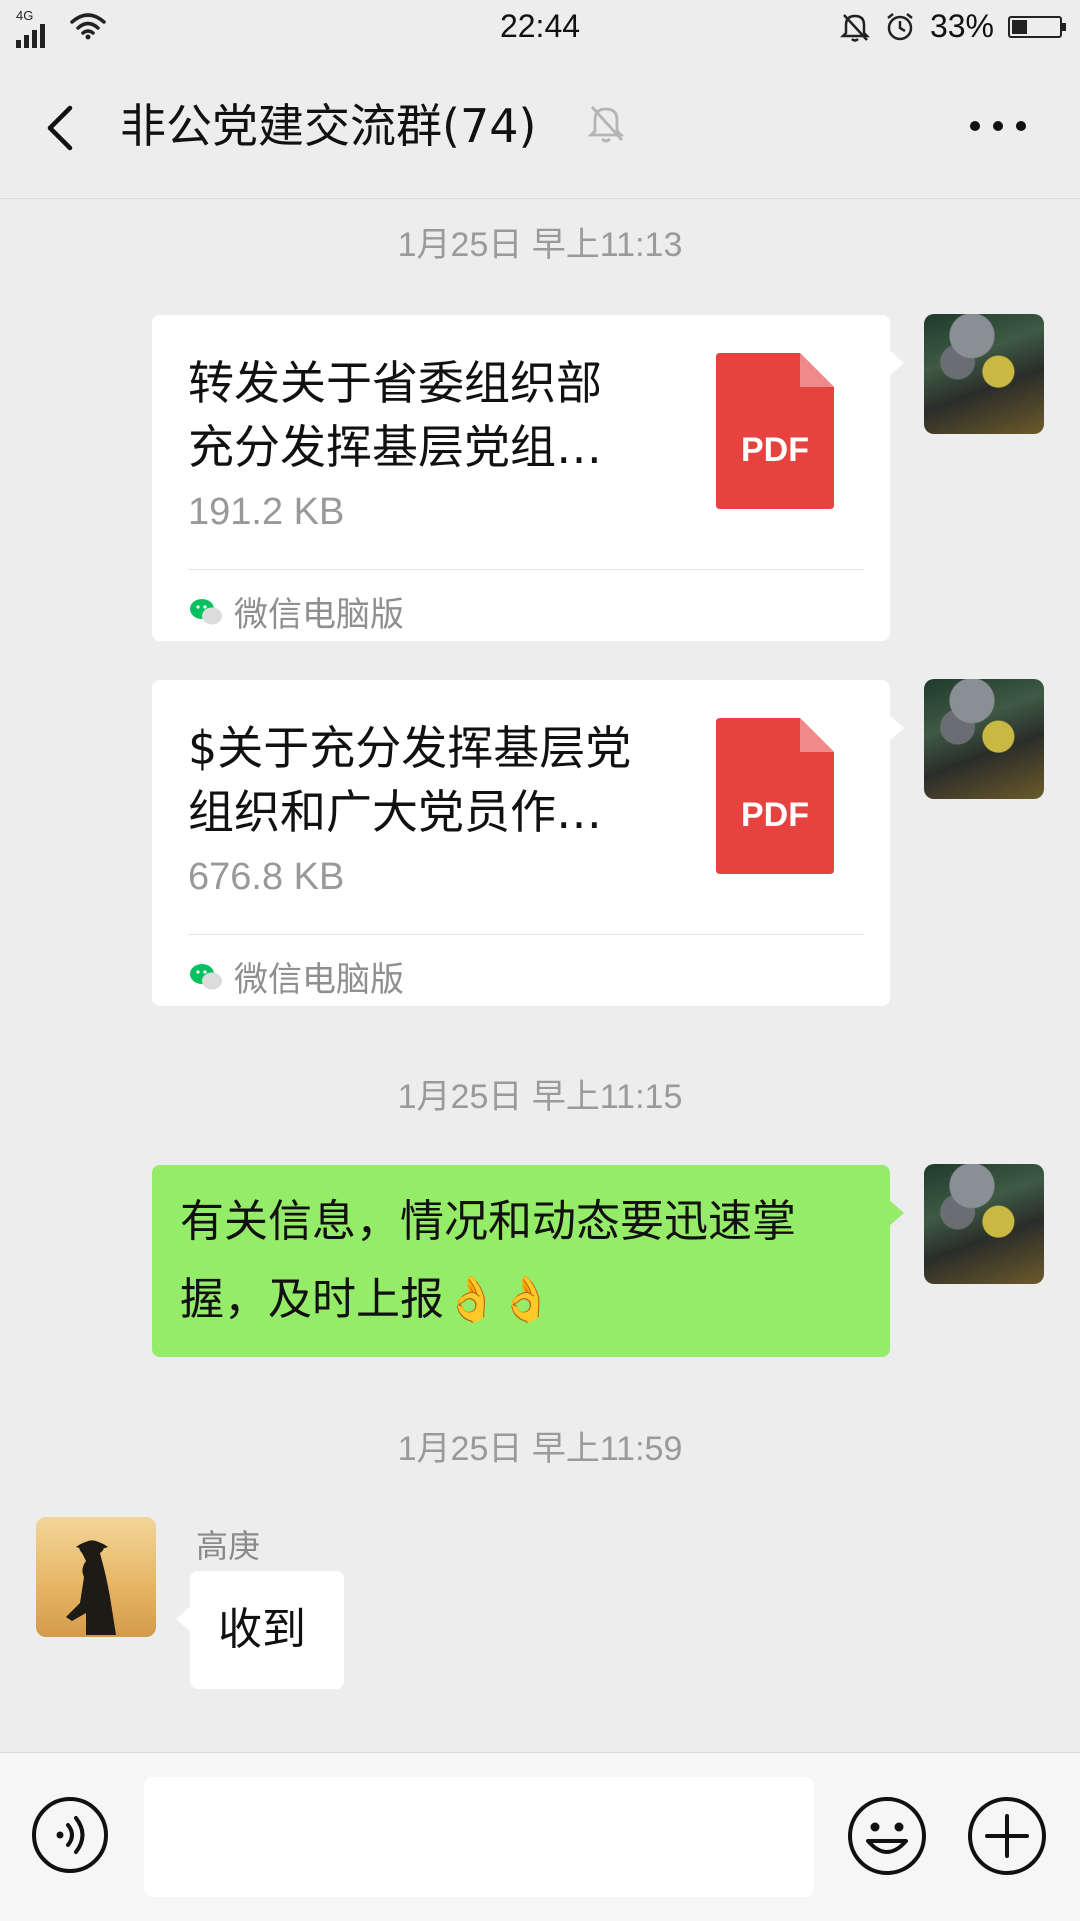  Describe the element at coordinates (266, 877) in the screenshot. I see `file-size: 676.8 KB` at that location.